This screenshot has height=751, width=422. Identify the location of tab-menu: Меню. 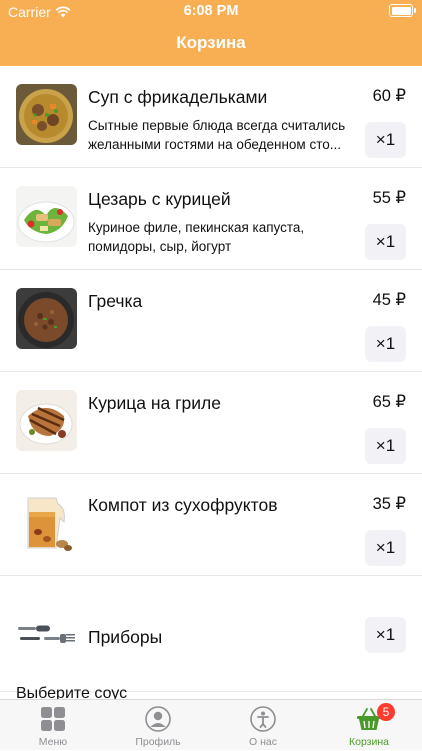
(53, 725).